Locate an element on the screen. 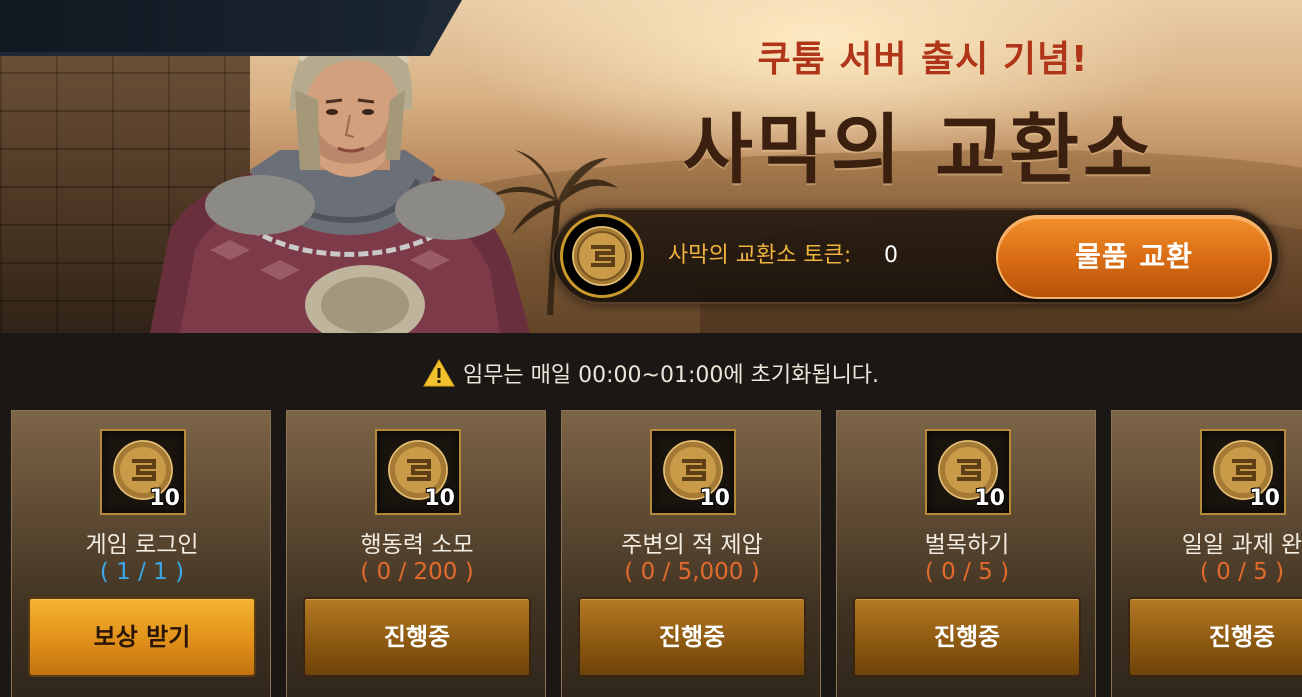  desert-token-coin-icon is located at coordinates (602, 256).